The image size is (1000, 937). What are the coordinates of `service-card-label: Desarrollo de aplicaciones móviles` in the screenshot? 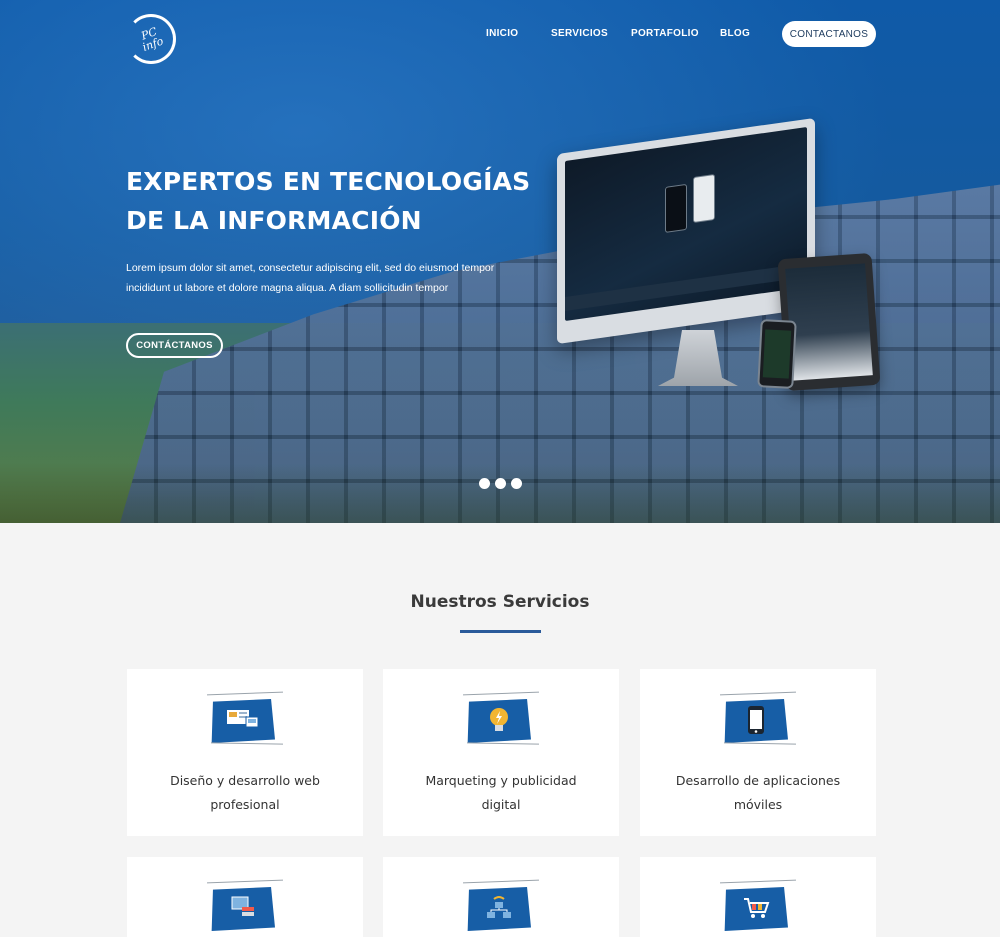 It's located at (758, 792).